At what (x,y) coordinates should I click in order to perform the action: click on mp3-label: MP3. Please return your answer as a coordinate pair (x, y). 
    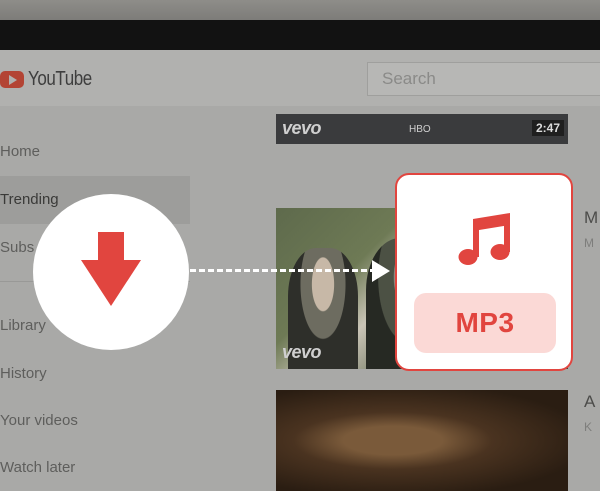
    Looking at the image, I should click on (485, 323).